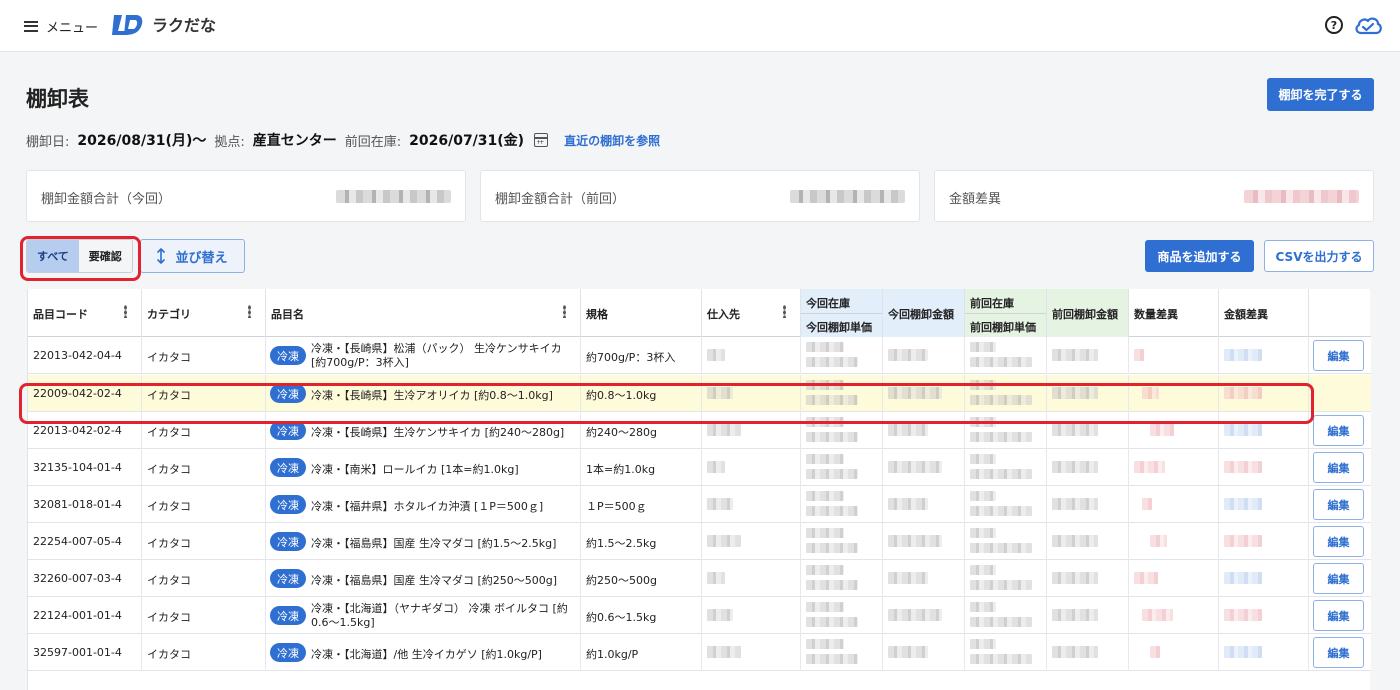  What do you see at coordinates (61, 26) in the screenshot?
I see `menu-button: メニュー` at bounding box center [61, 26].